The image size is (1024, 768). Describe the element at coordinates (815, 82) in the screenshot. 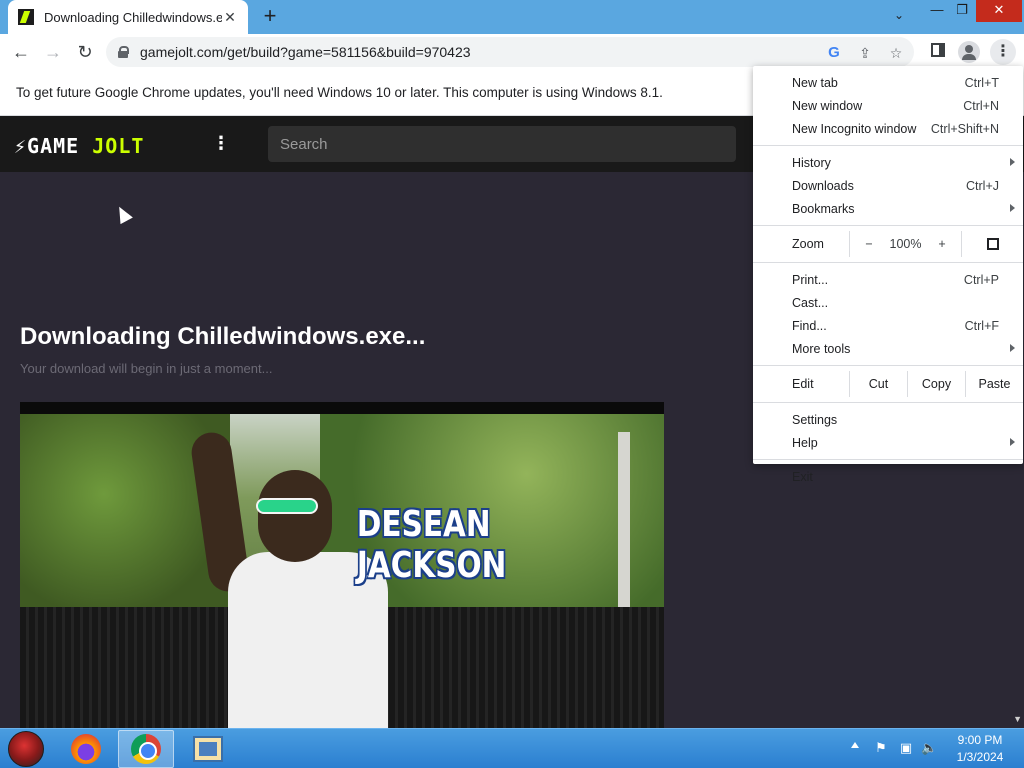

I see `menu-item-label: New tab` at that location.